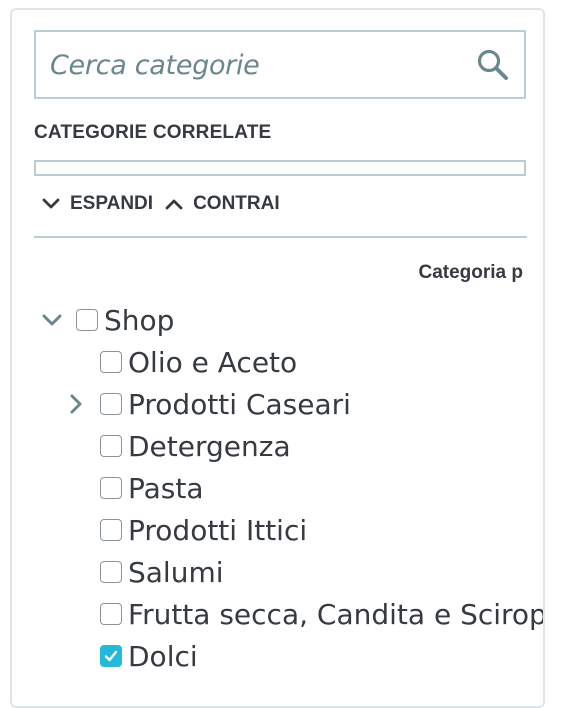  I want to click on tree-node: Prodotti Caseari, so click(210, 404).